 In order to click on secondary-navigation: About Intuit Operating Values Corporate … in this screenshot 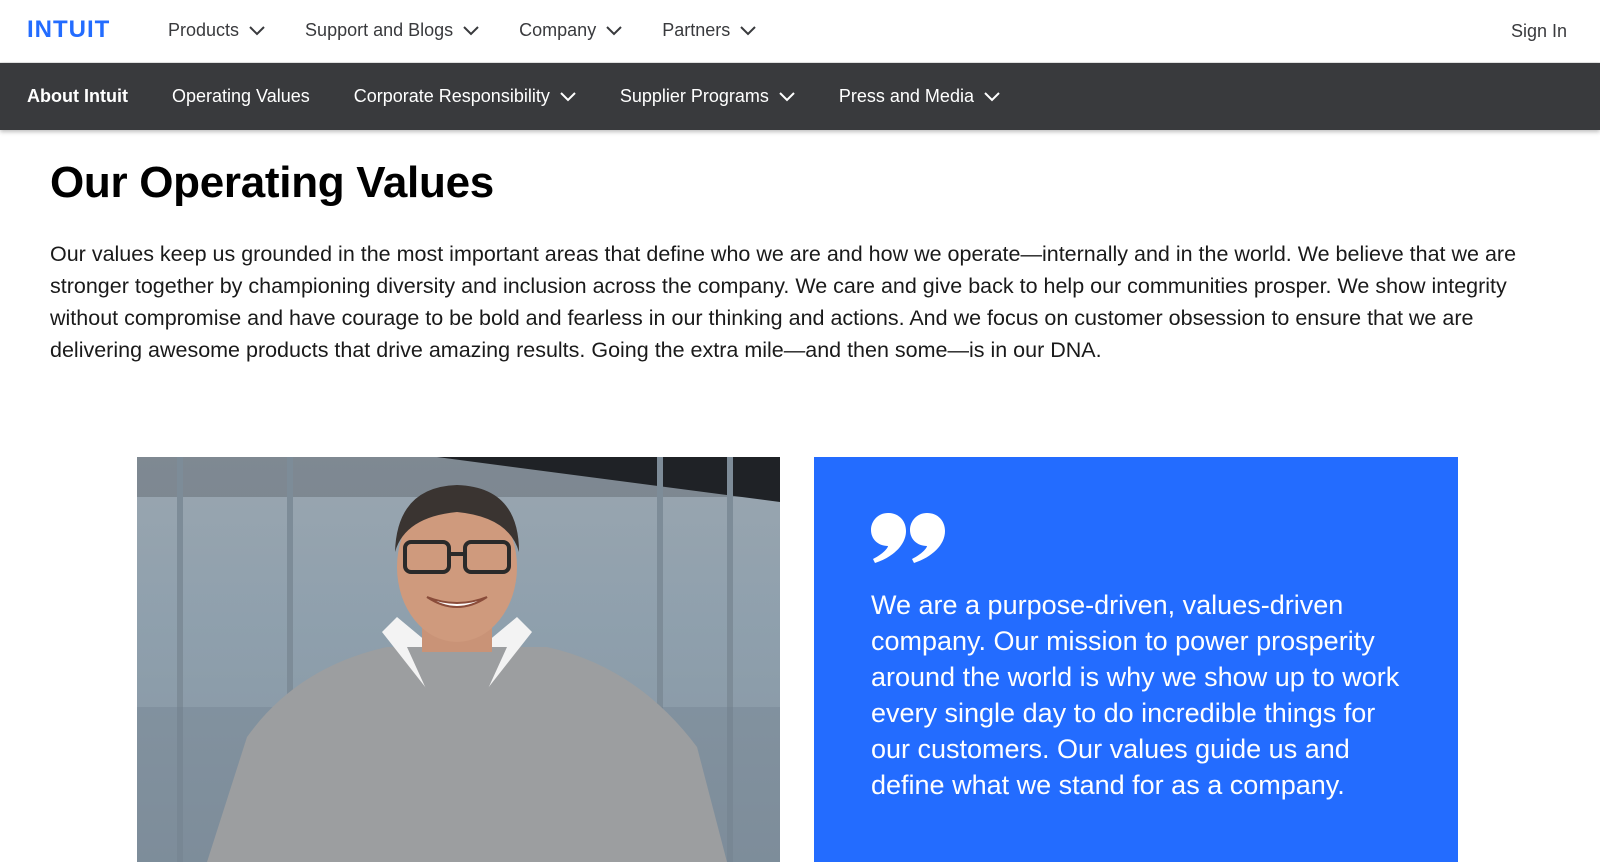, I will do `click(800, 96)`.